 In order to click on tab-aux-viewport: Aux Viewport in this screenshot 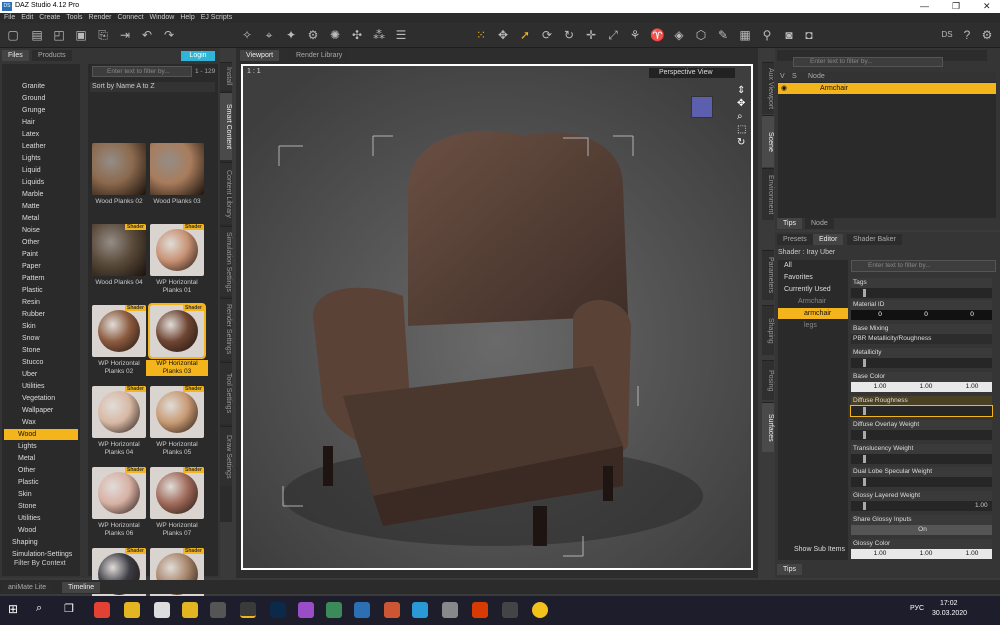, I will do `click(768, 88)`.